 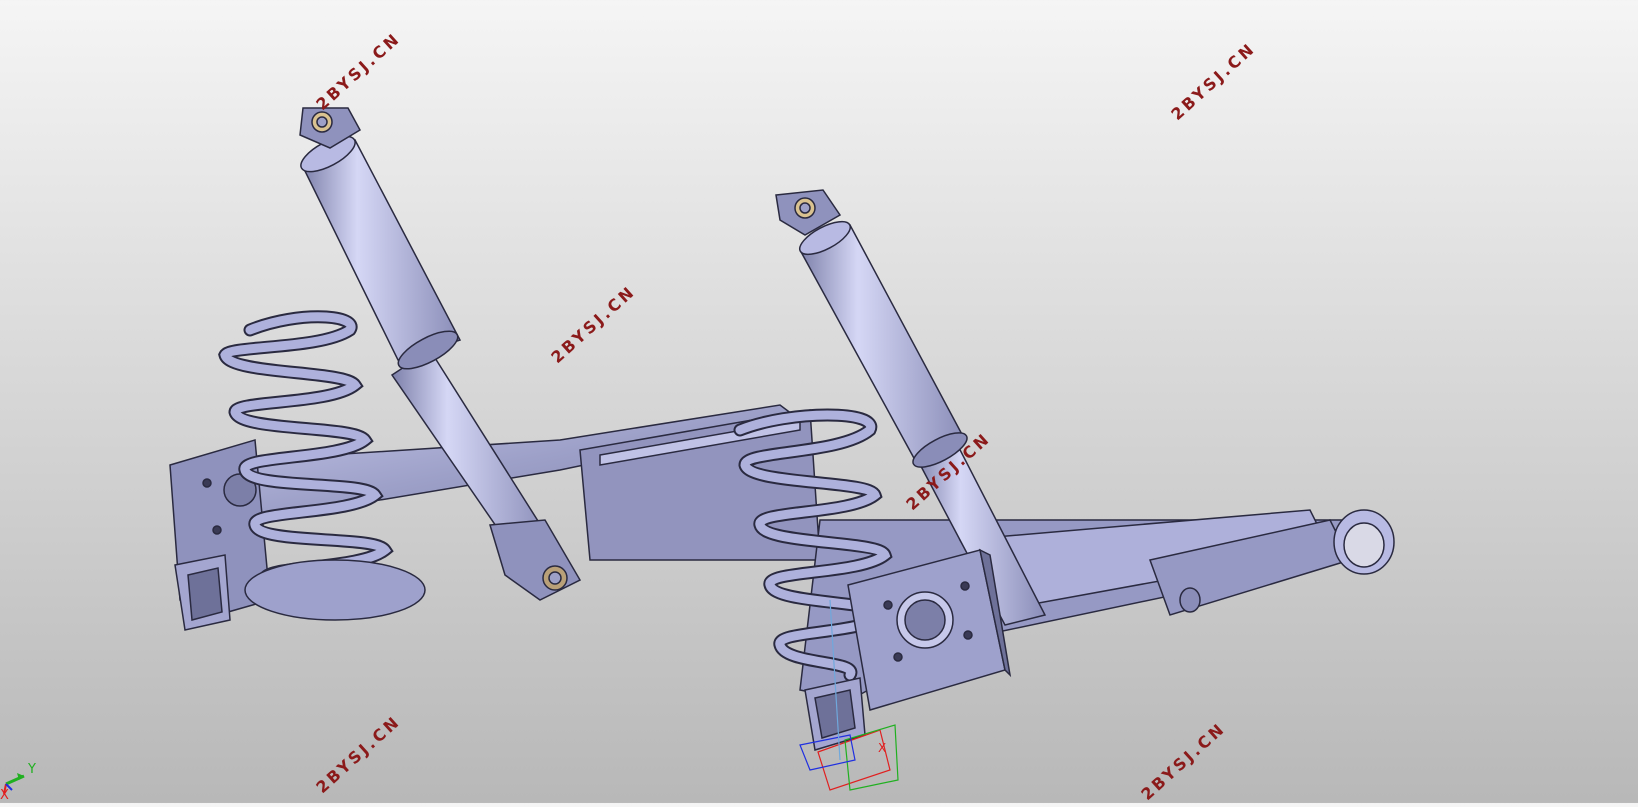 I want to click on part-triad-x-label: X, so click(x=882, y=748).